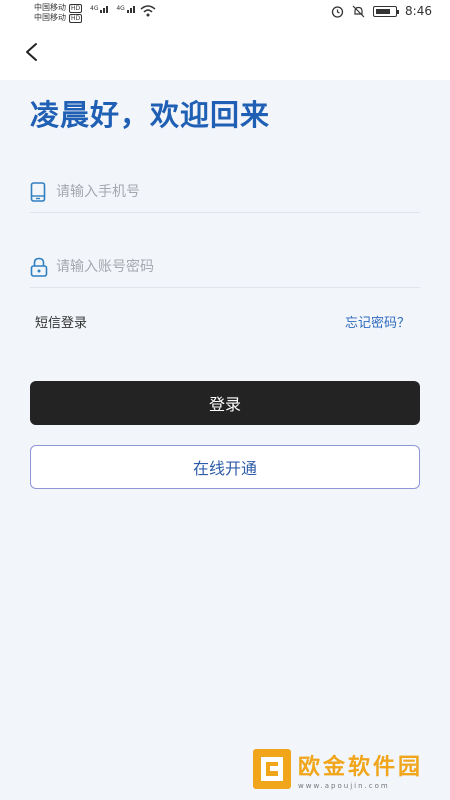  I want to click on phone-icon, so click(38, 192).